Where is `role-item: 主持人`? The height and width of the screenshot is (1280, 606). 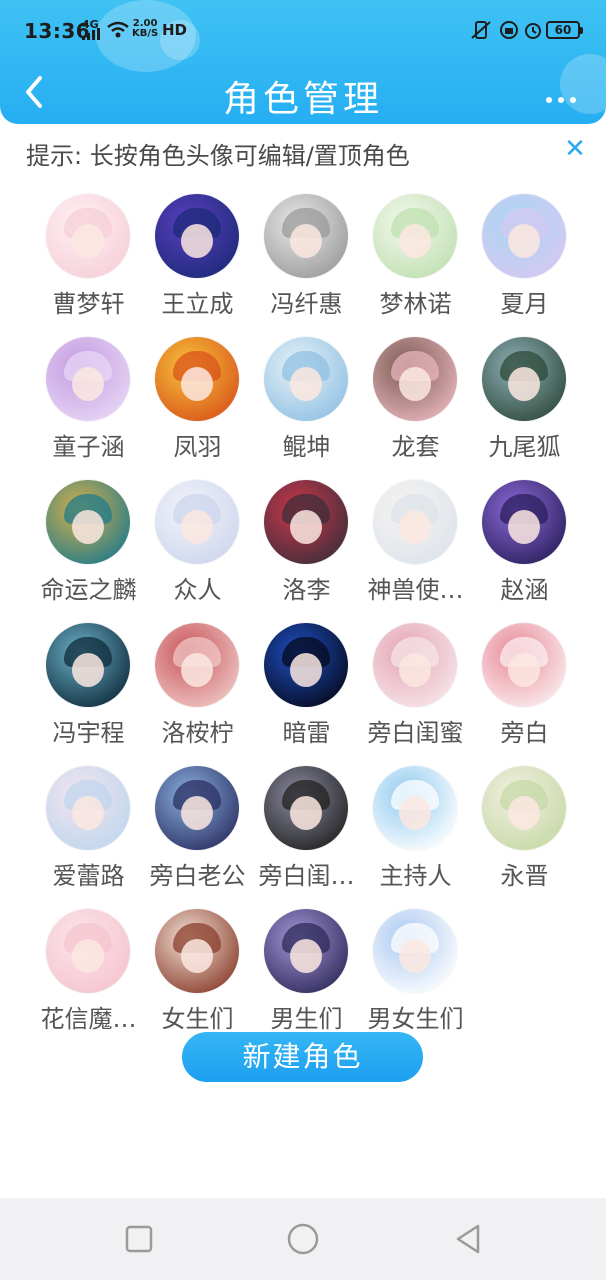 role-item: 主持人 is located at coordinates (415, 835).